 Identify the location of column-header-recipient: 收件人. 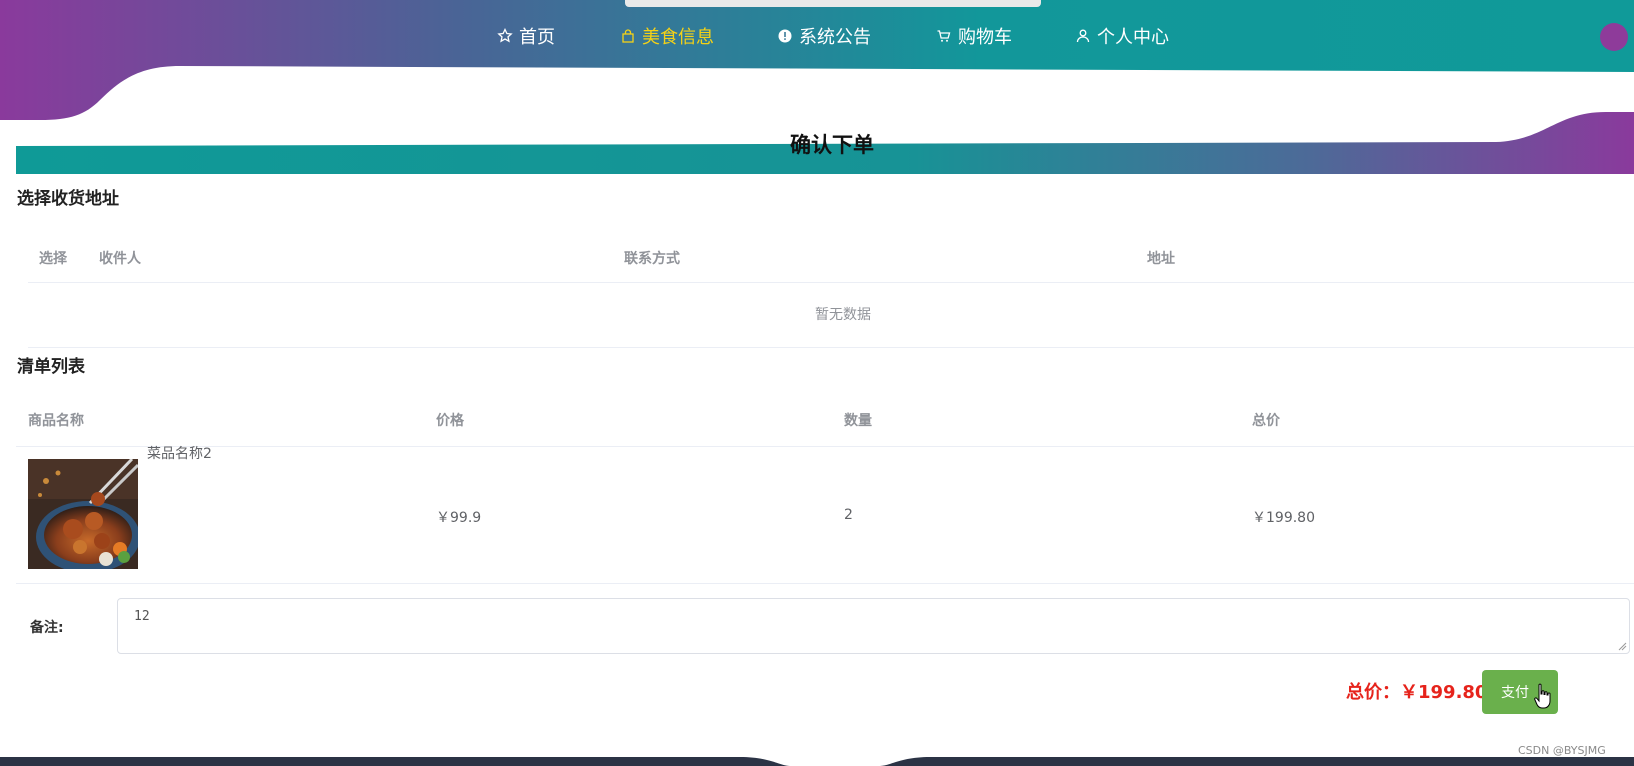
(120, 259).